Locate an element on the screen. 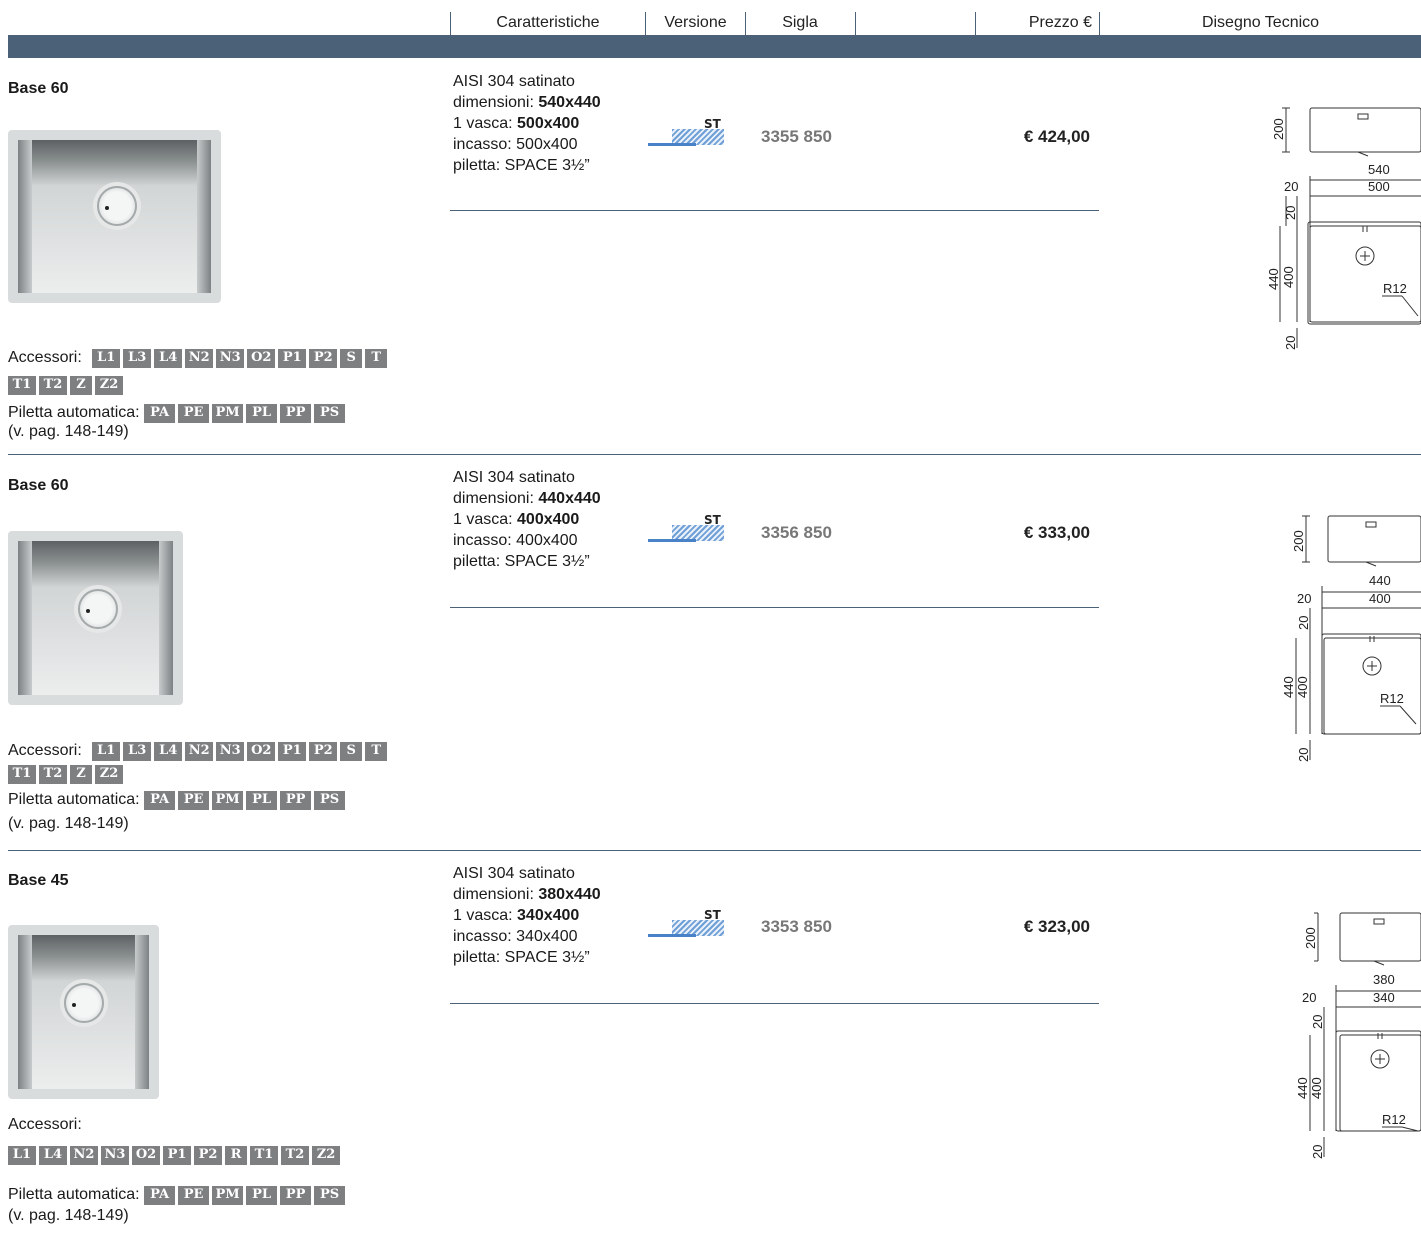  section-divider is located at coordinates (714, 850).